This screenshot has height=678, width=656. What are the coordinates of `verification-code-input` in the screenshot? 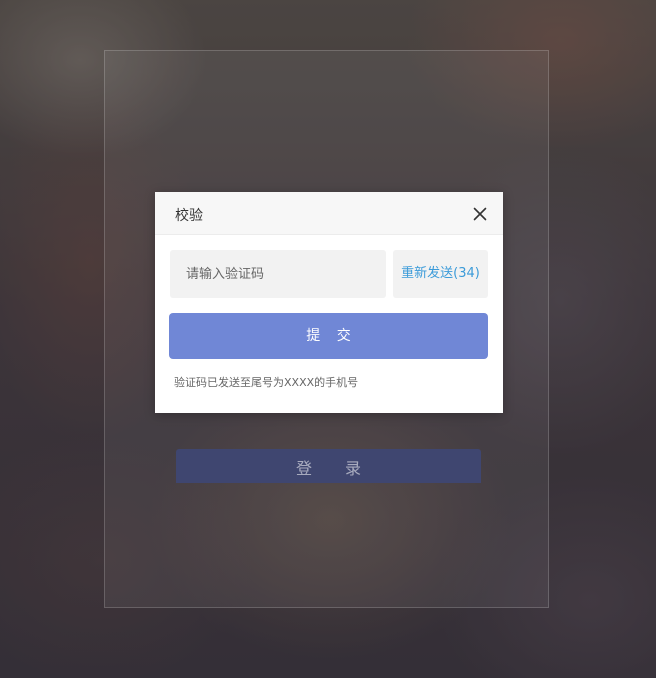 It's located at (278, 274).